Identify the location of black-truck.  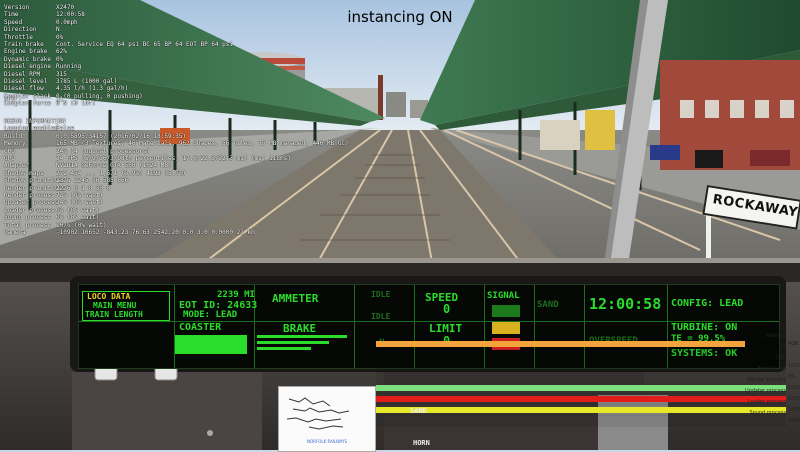
(709, 159).